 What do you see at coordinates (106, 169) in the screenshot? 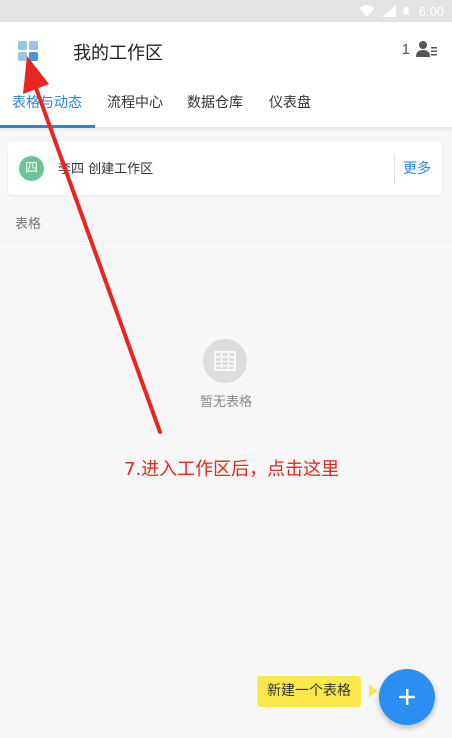
I see `workspace-created-text: 李四 创建工作区` at bounding box center [106, 169].